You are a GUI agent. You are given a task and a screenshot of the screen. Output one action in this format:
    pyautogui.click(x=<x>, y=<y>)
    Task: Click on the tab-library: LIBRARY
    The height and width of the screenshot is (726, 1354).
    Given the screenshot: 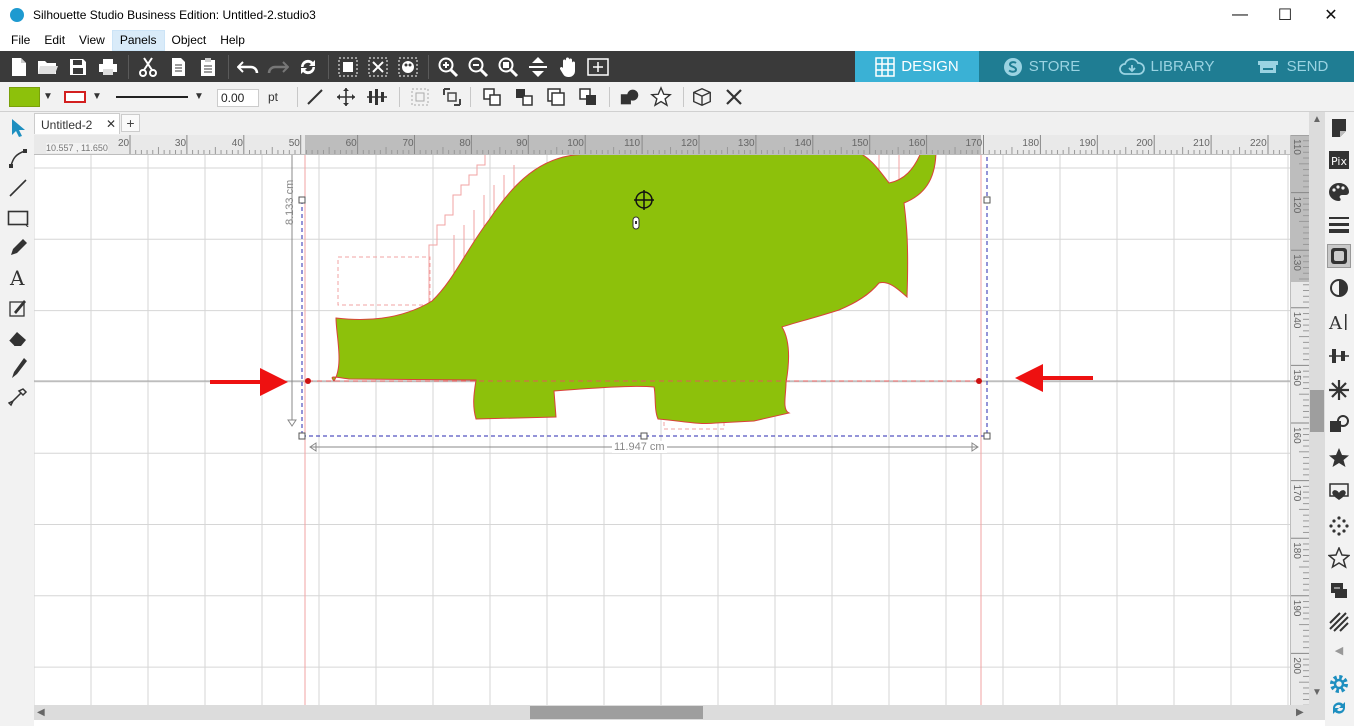 What is the action you would take?
    pyautogui.click(x=1166, y=66)
    